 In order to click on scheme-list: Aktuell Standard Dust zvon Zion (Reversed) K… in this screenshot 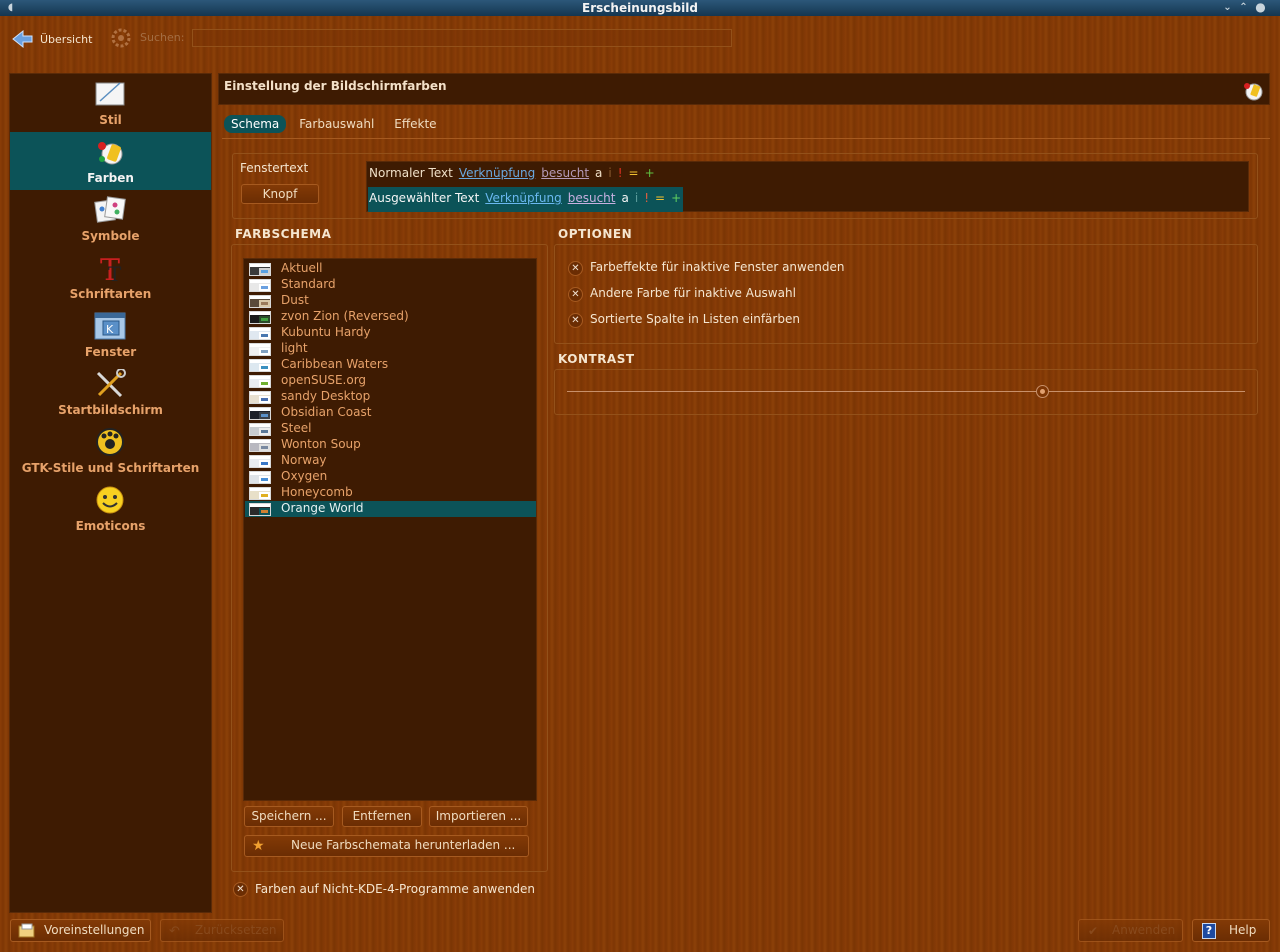, I will do `click(390, 529)`.